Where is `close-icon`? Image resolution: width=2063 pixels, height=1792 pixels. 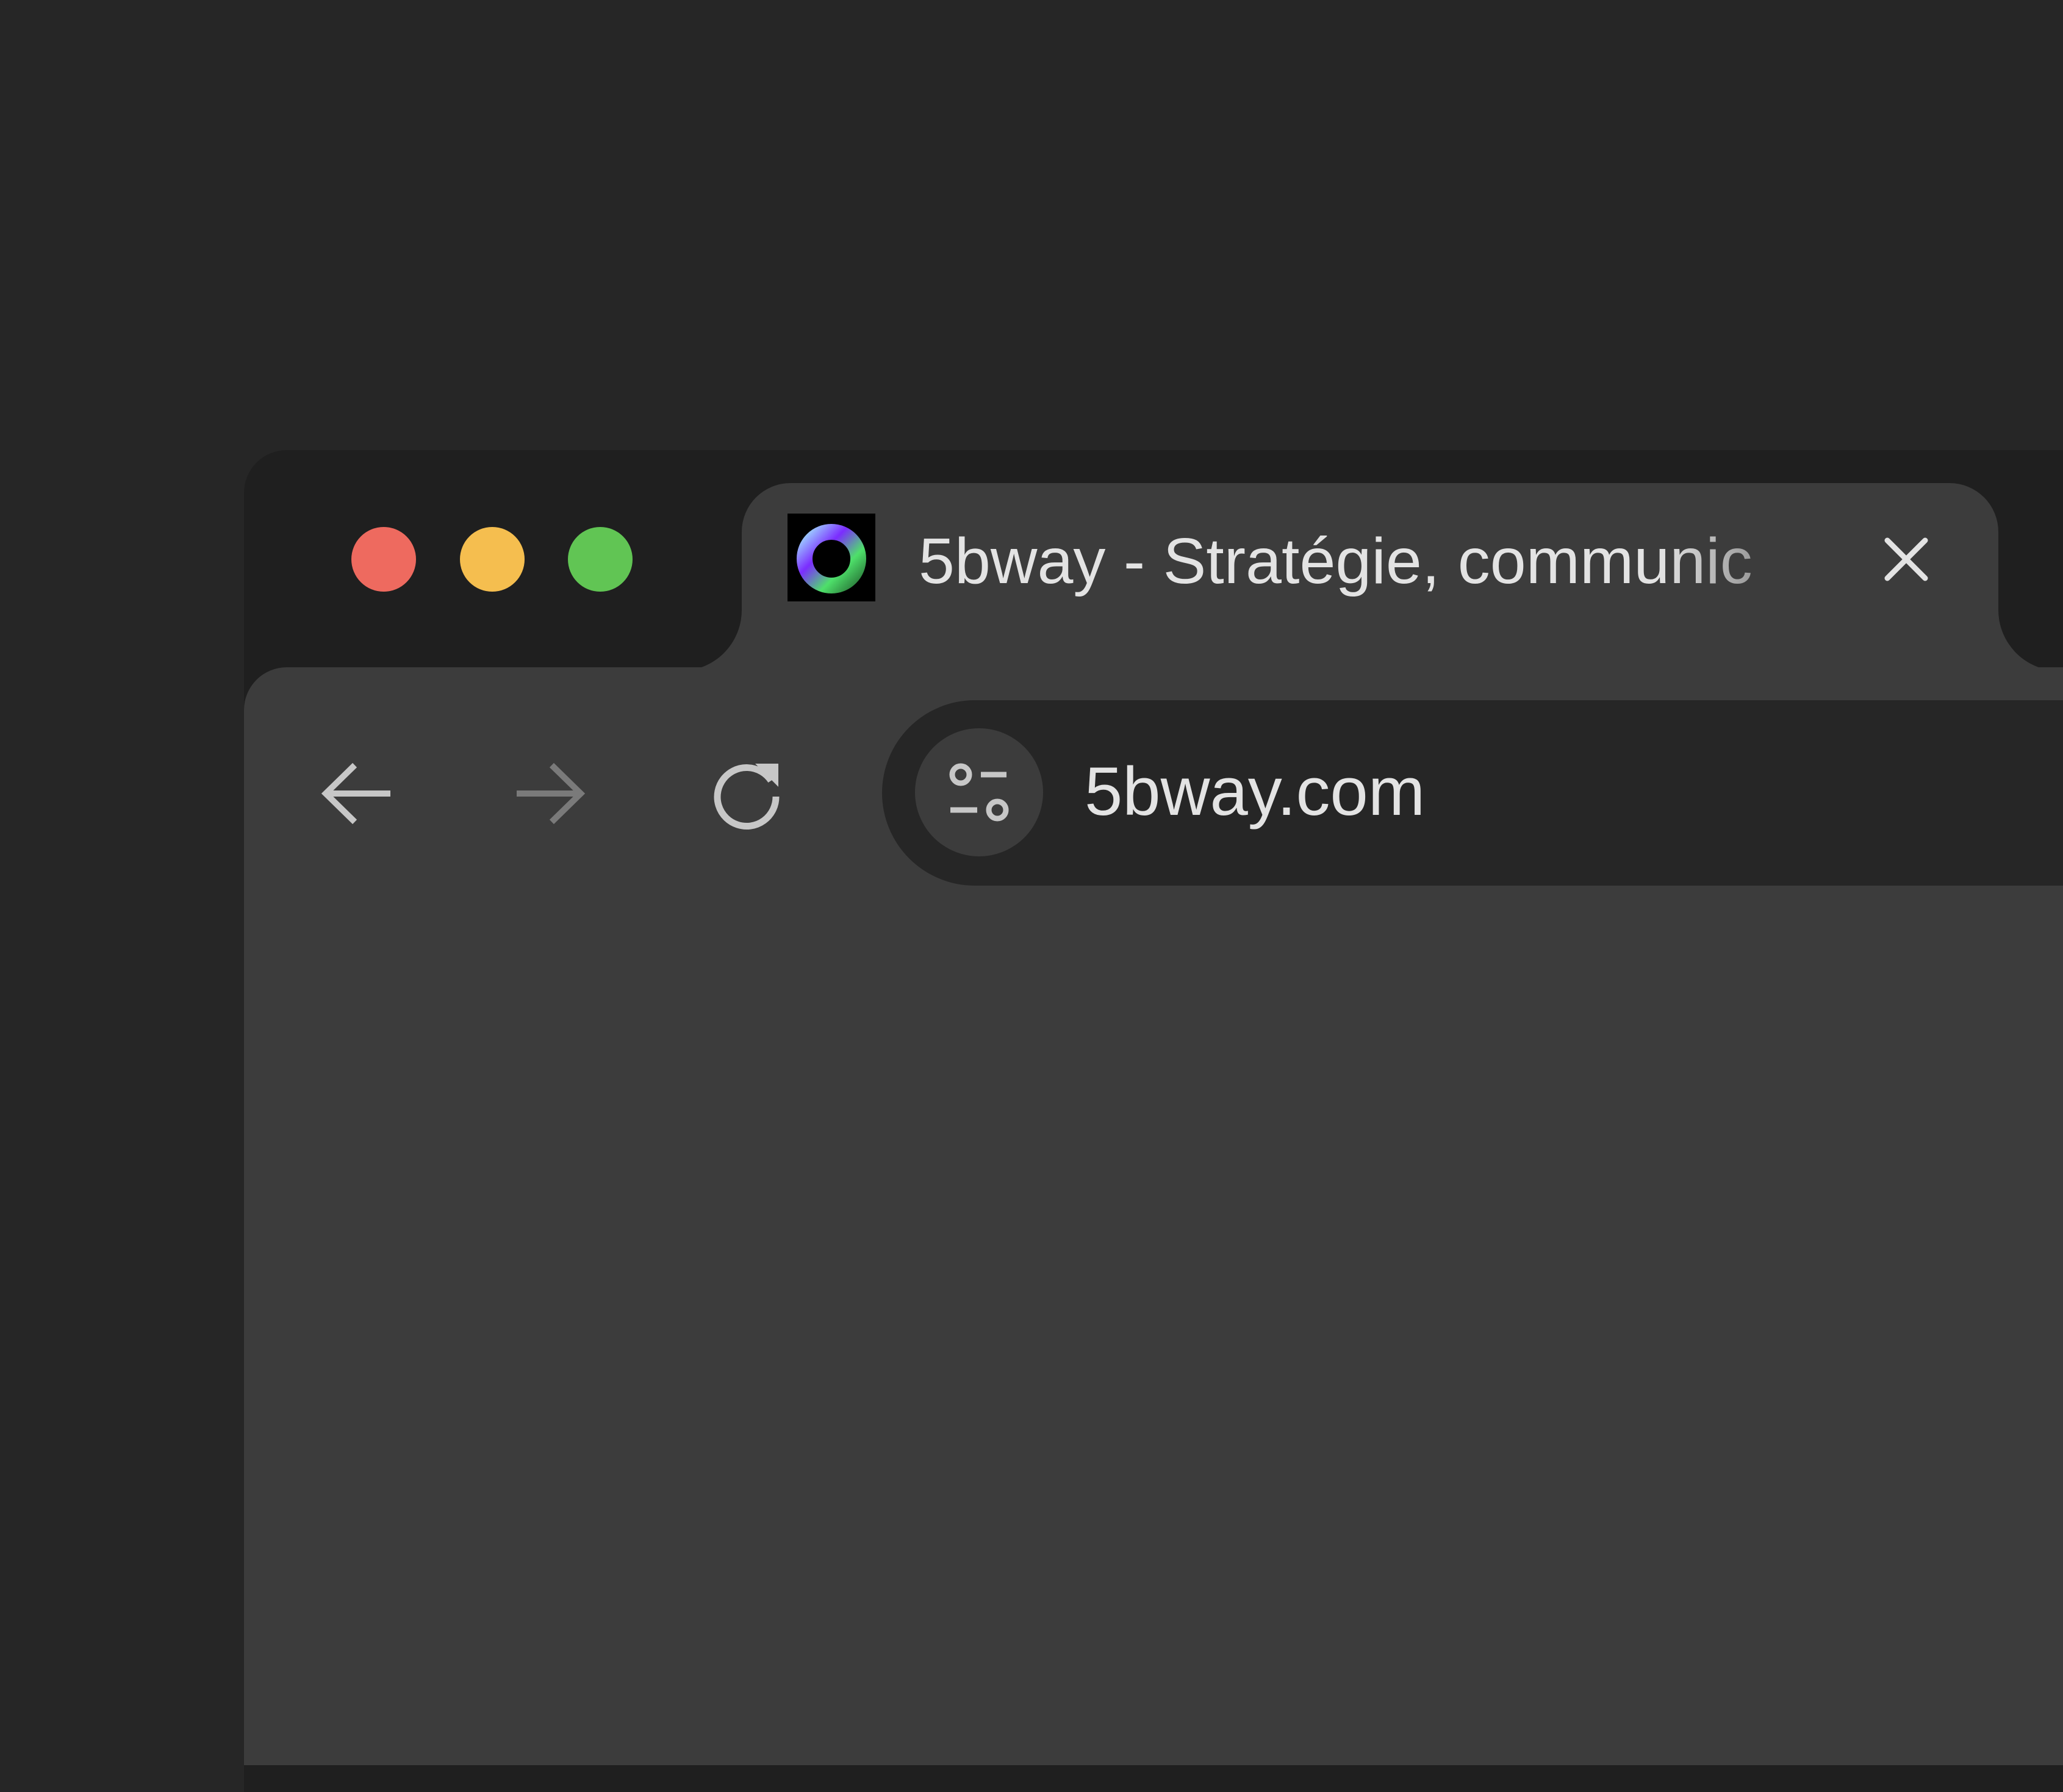
close-icon is located at coordinates (1906, 559).